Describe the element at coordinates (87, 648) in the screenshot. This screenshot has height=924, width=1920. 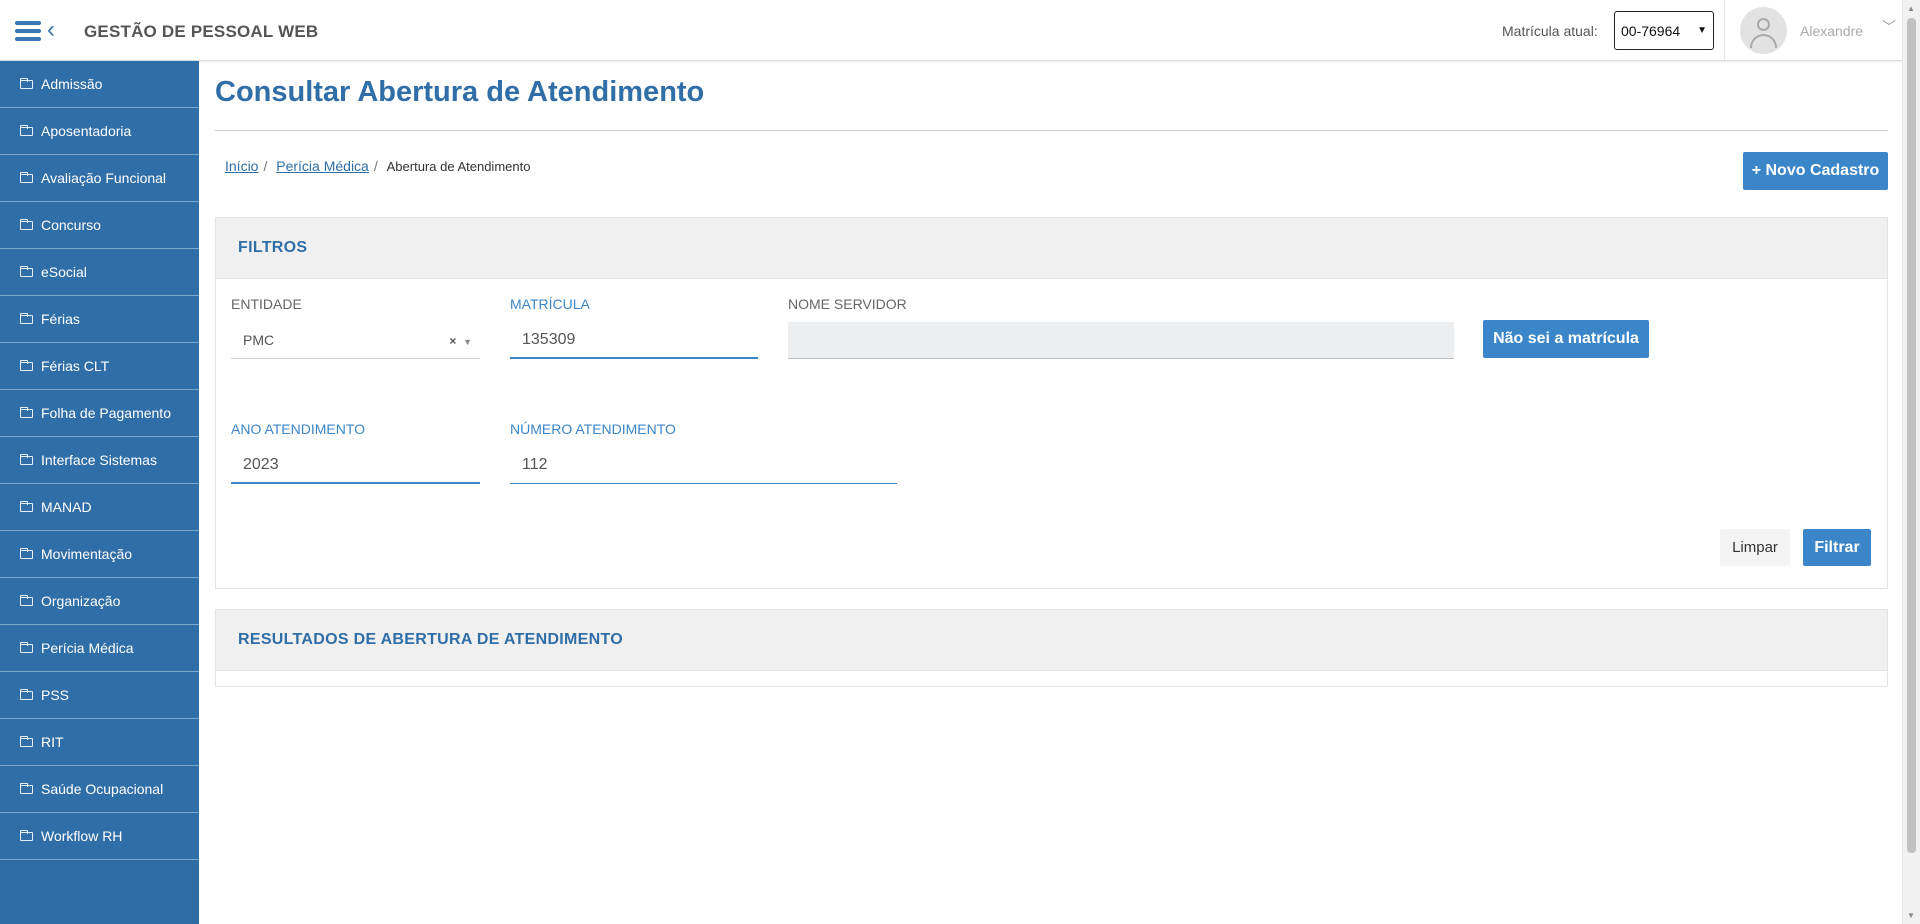
I see `sidebar-item-label: Perícia Médica` at that location.